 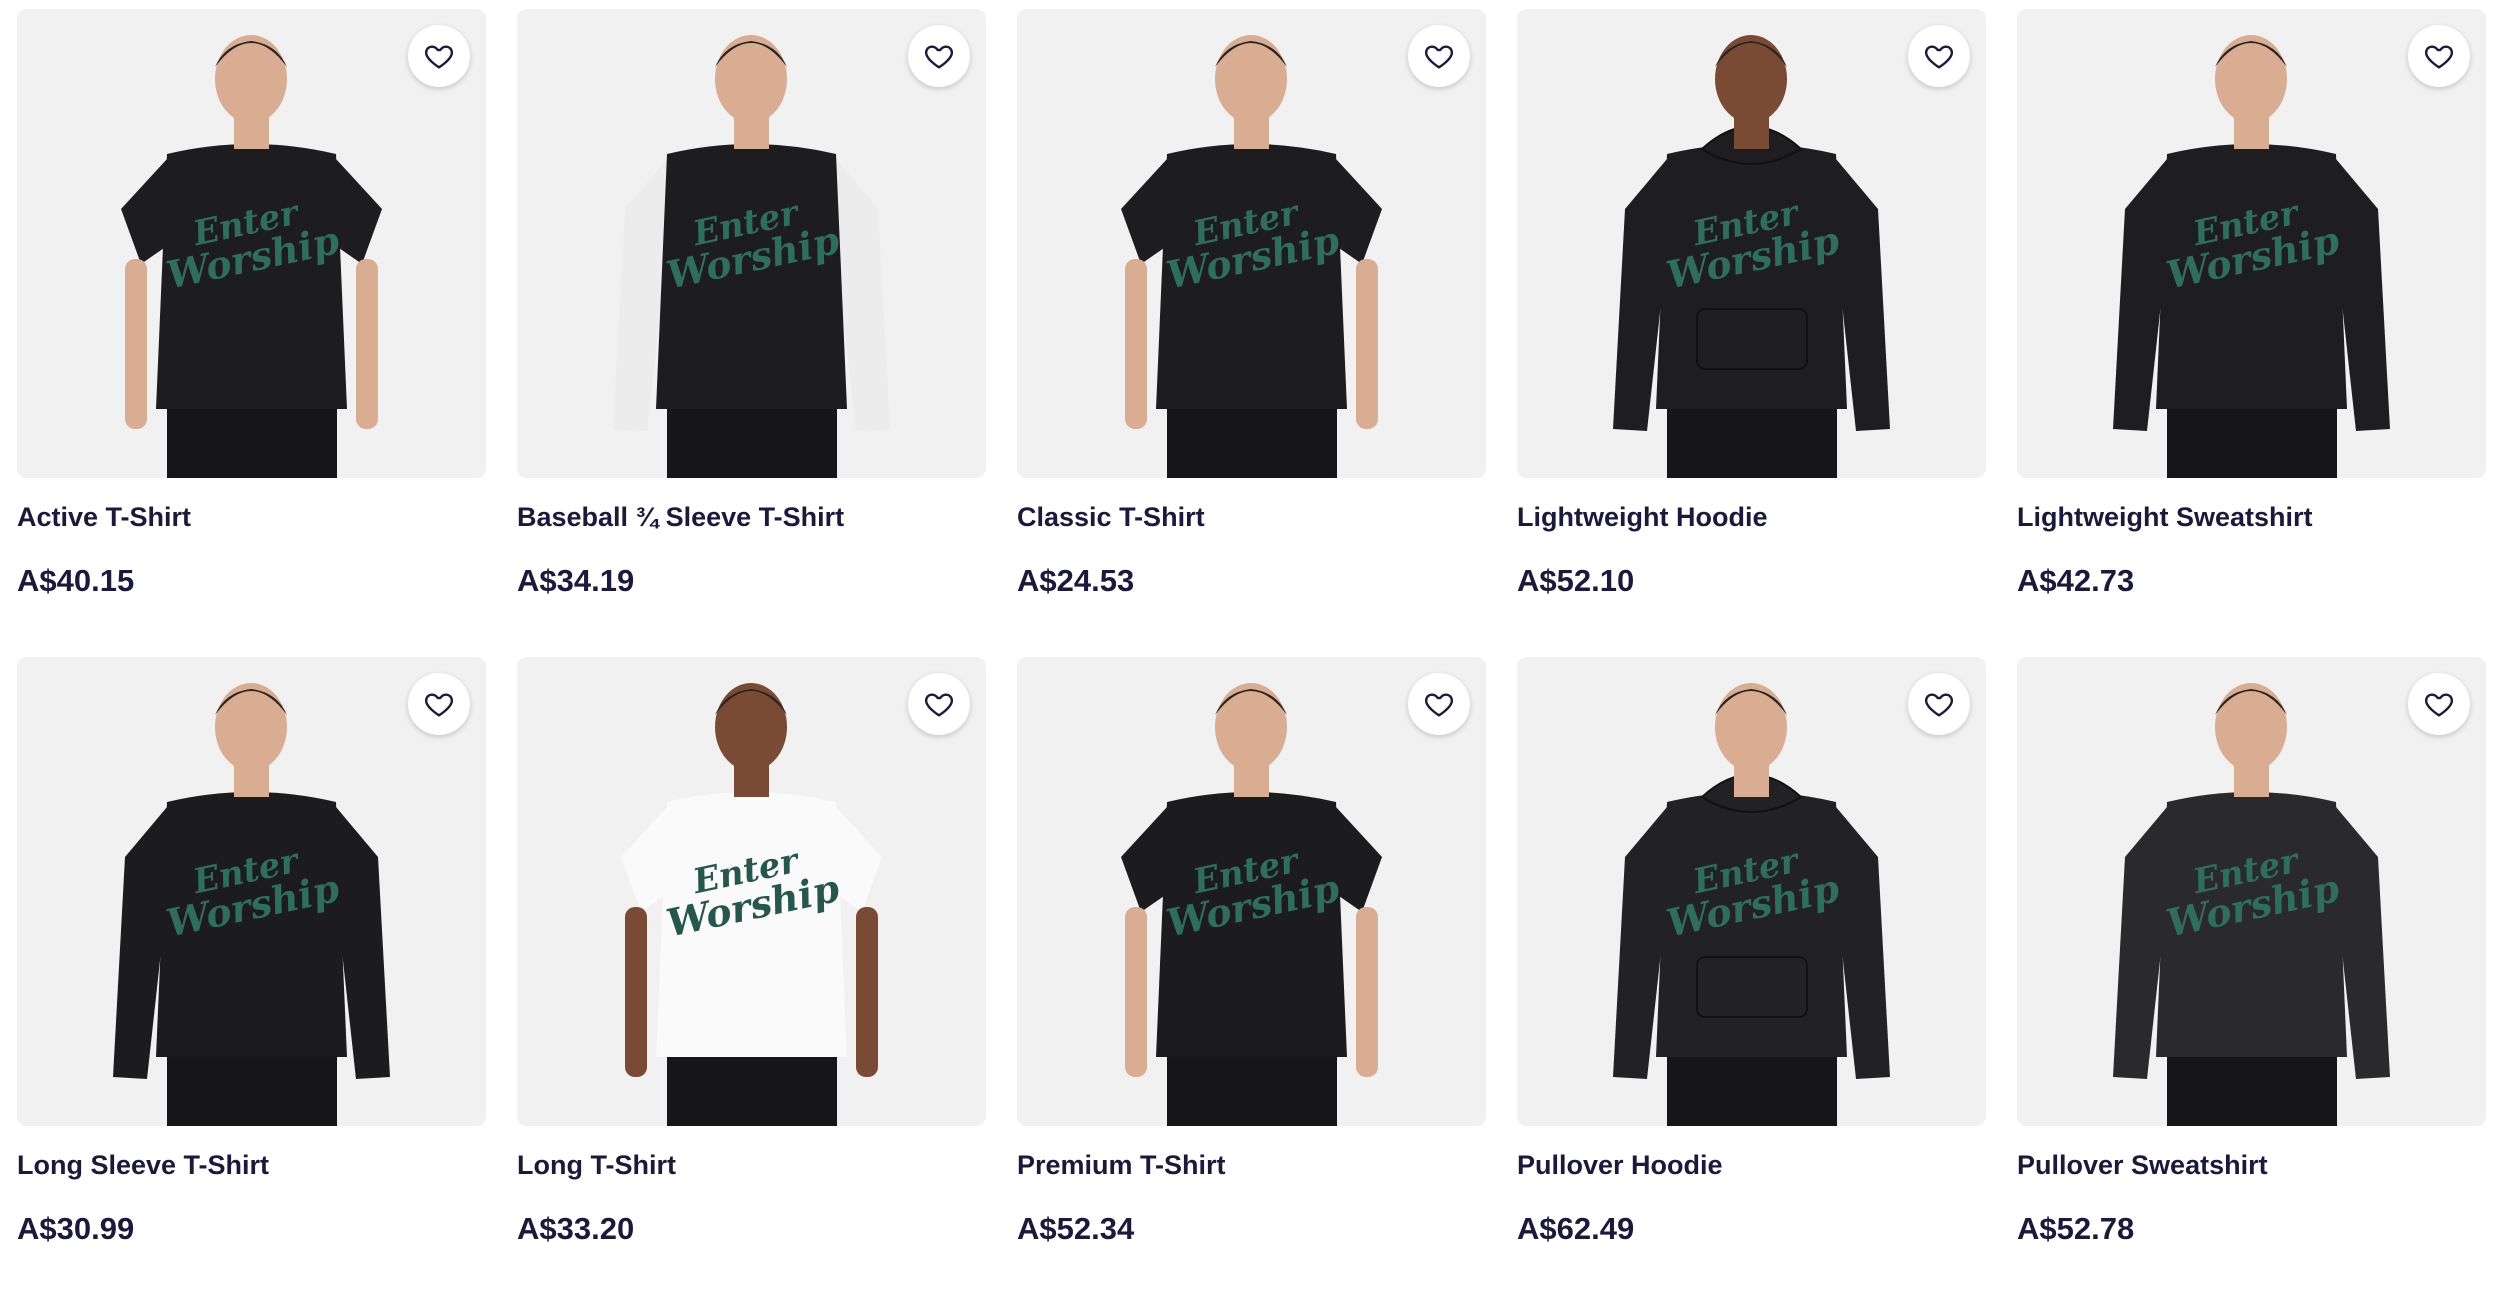 I want to click on product-title: Active T-Shirt, so click(x=251, y=517).